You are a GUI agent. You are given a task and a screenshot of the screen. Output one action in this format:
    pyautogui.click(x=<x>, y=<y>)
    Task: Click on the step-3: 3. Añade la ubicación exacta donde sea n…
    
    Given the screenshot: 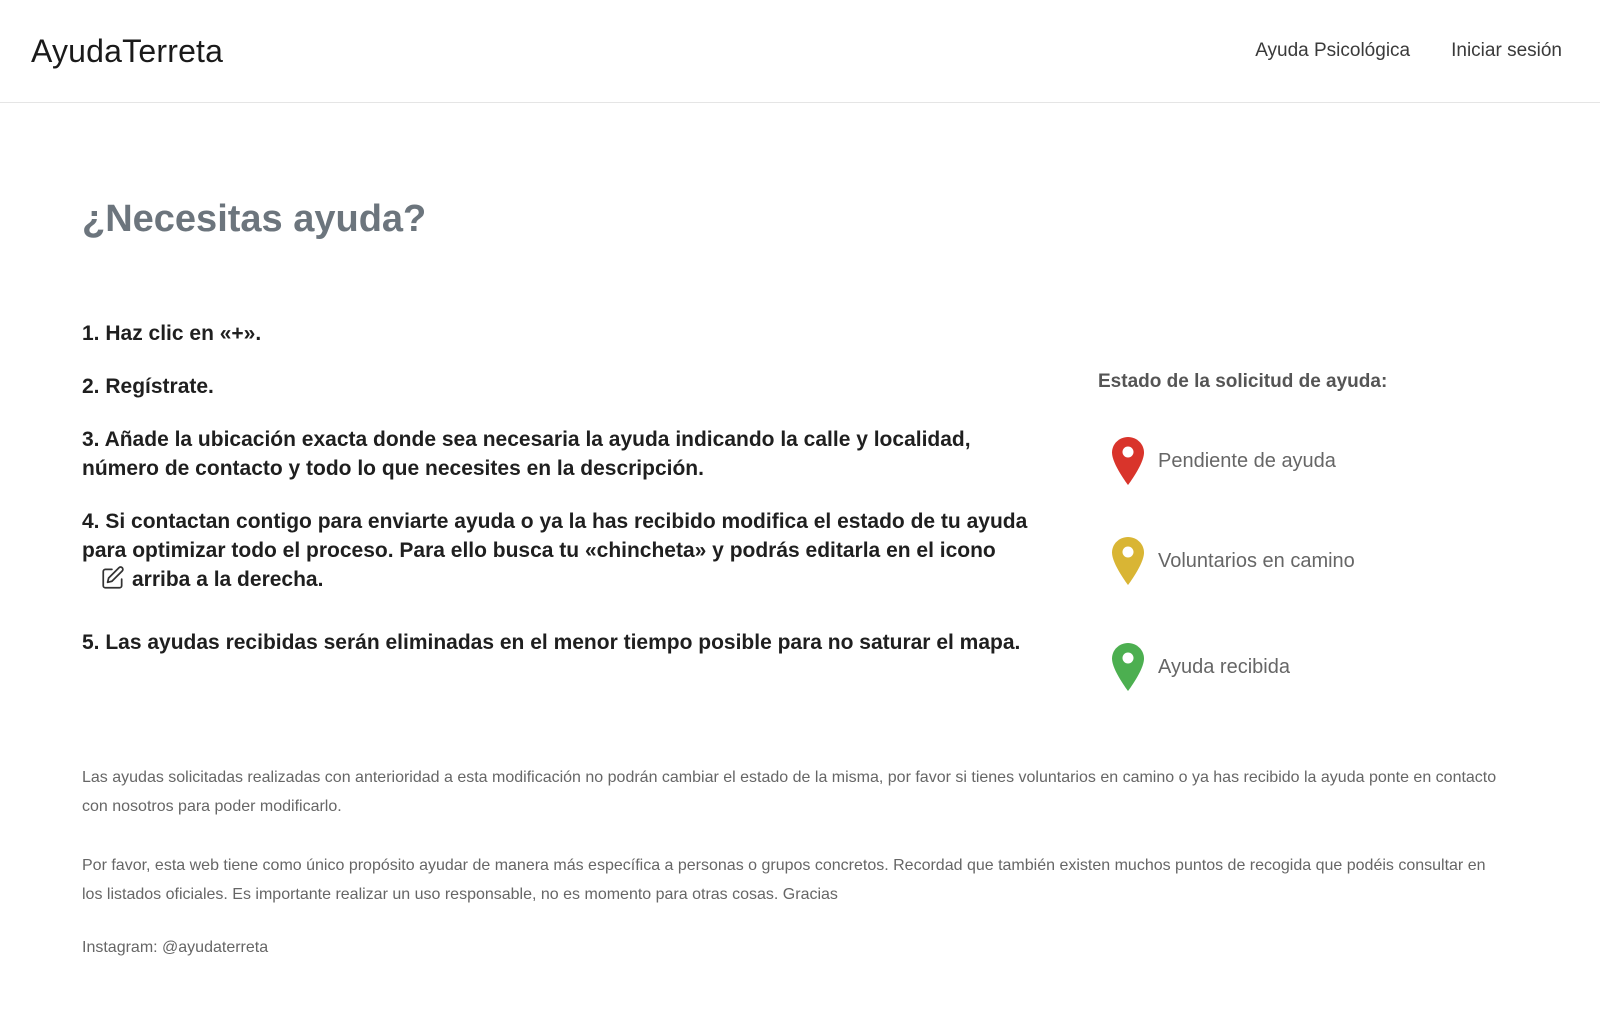 What is the action you would take?
    pyautogui.click(x=526, y=454)
    